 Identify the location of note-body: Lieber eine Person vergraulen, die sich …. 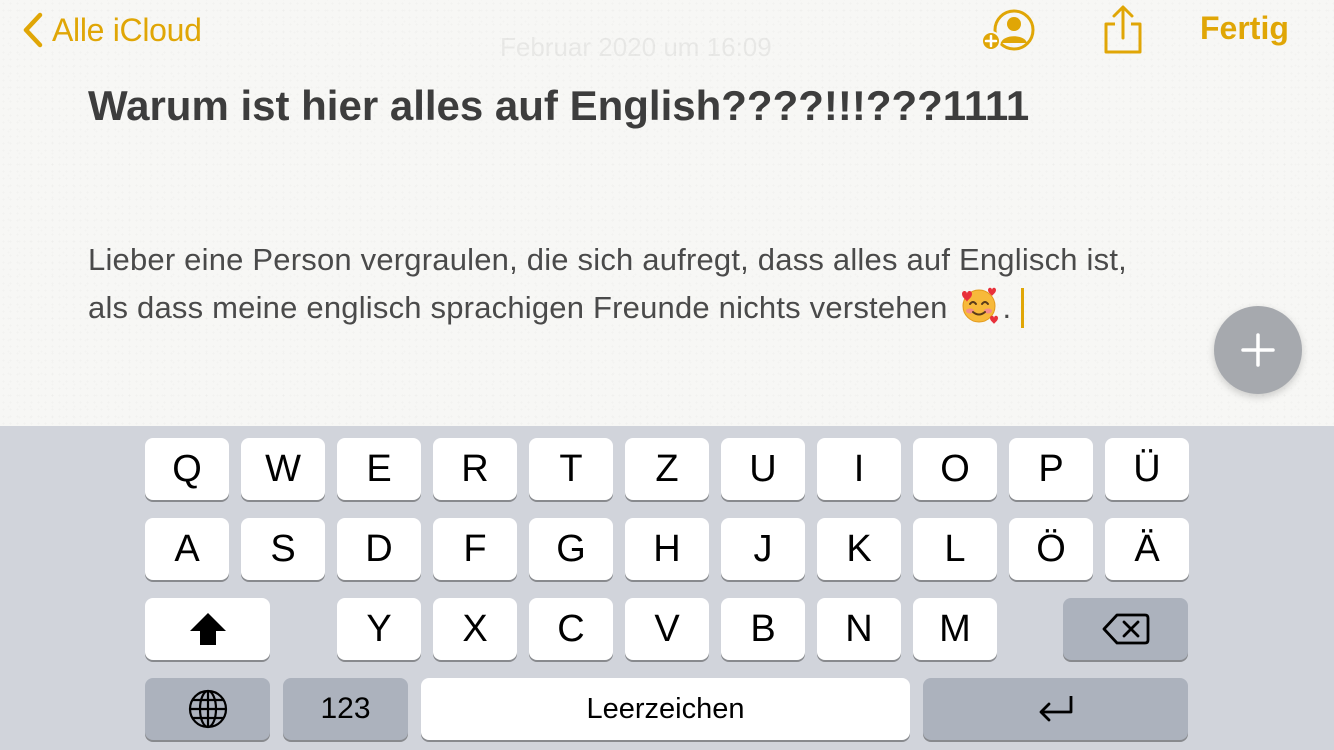
(668, 284).